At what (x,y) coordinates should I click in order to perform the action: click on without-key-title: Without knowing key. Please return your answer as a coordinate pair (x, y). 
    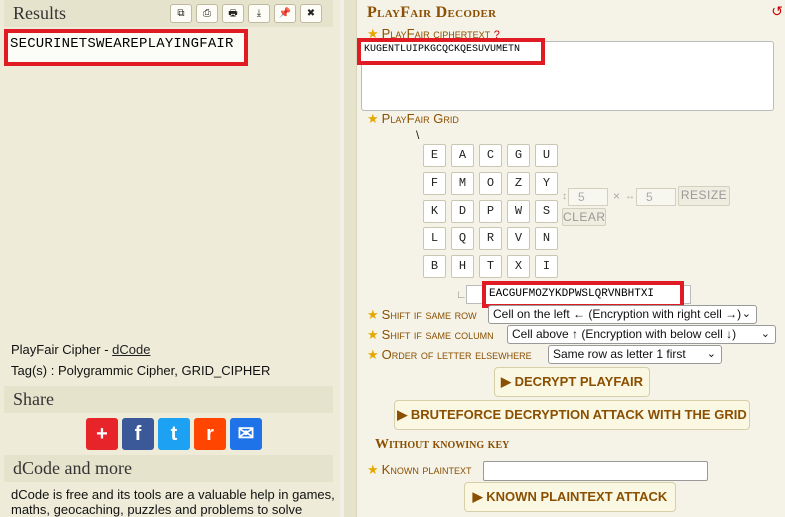
    Looking at the image, I should click on (442, 444).